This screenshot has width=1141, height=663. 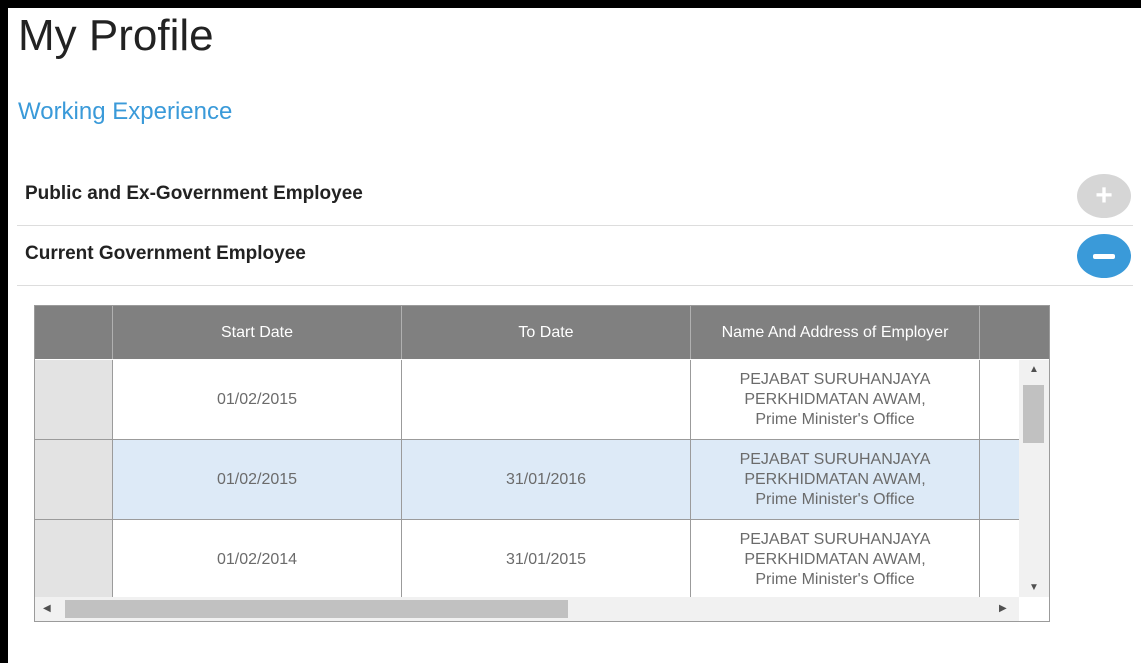 What do you see at coordinates (116, 35) in the screenshot?
I see `page-title: My Profile` at bounding box center [116, 35].